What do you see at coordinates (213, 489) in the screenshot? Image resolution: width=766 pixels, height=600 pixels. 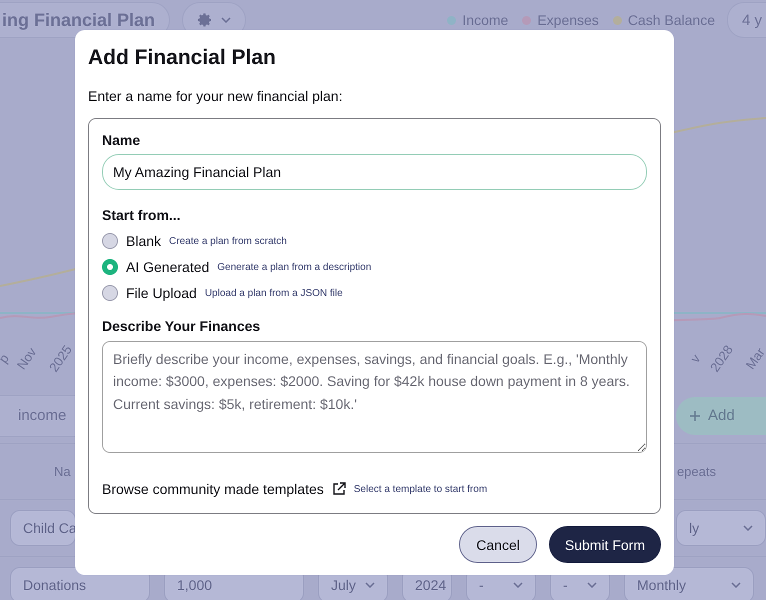 I see `templates-link: Browse community made templates` at bounding box center [213, 489].